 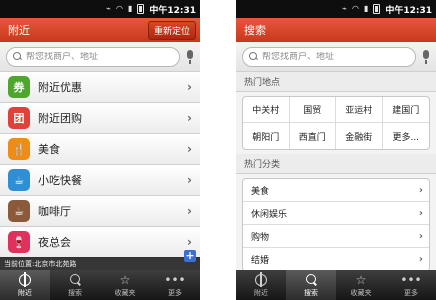 What do you see at coordinates (54, 211) in the screenshot?
I see `menu-item-label: 咖啡厅` at bounding box center [54, 211].